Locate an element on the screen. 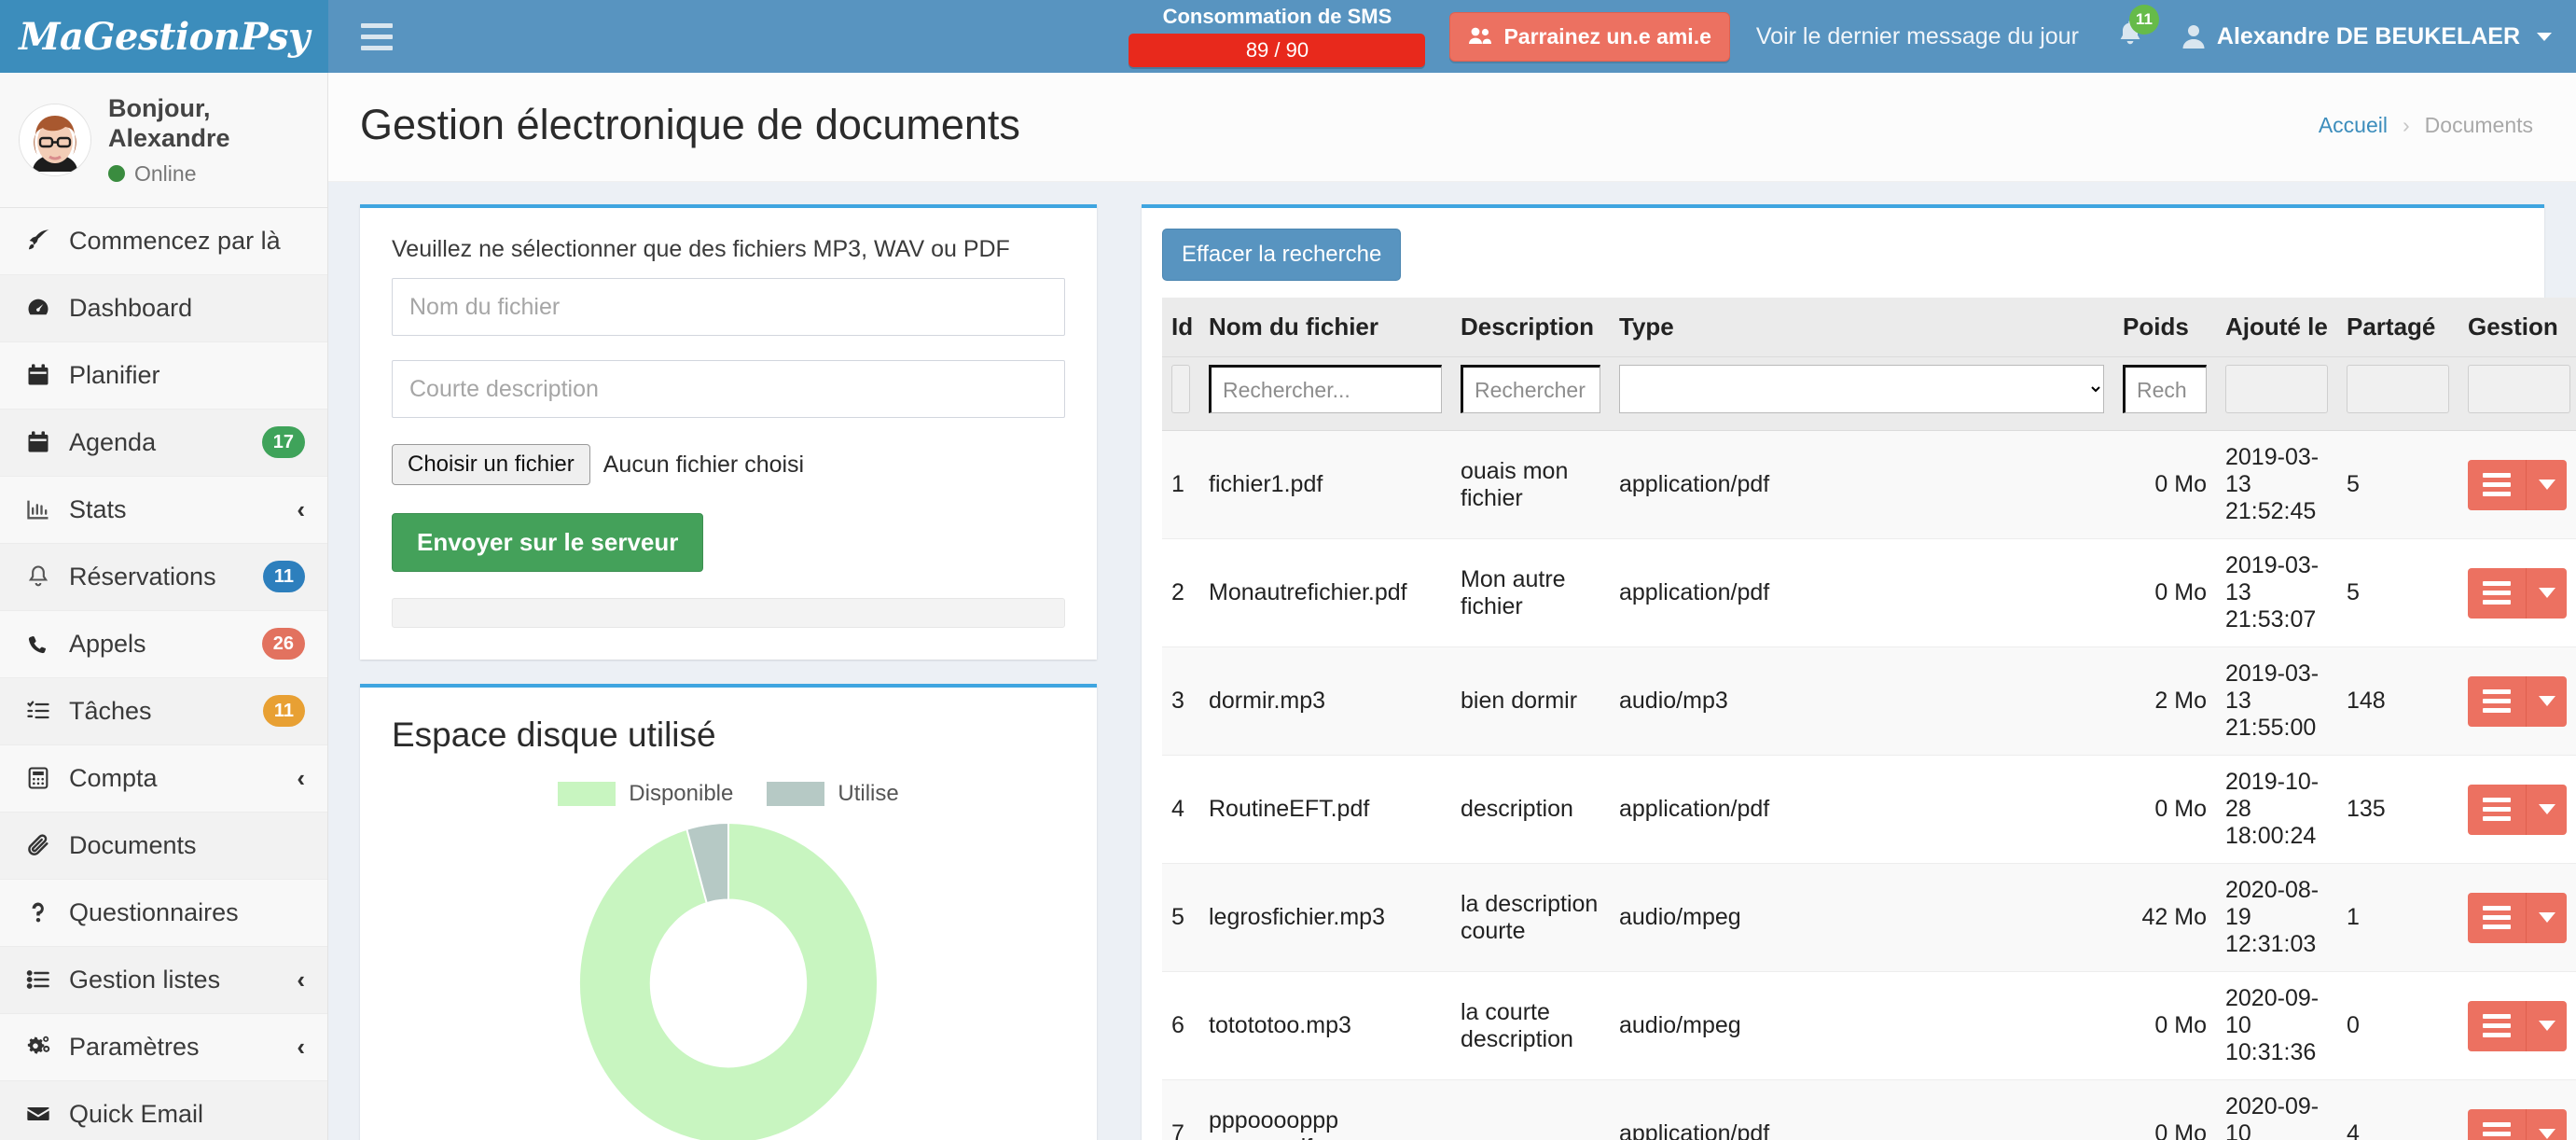 Image resolution: width=2576 pixels, height=1140 pixels. filter-name-input is located at coordinates (1325, 389).